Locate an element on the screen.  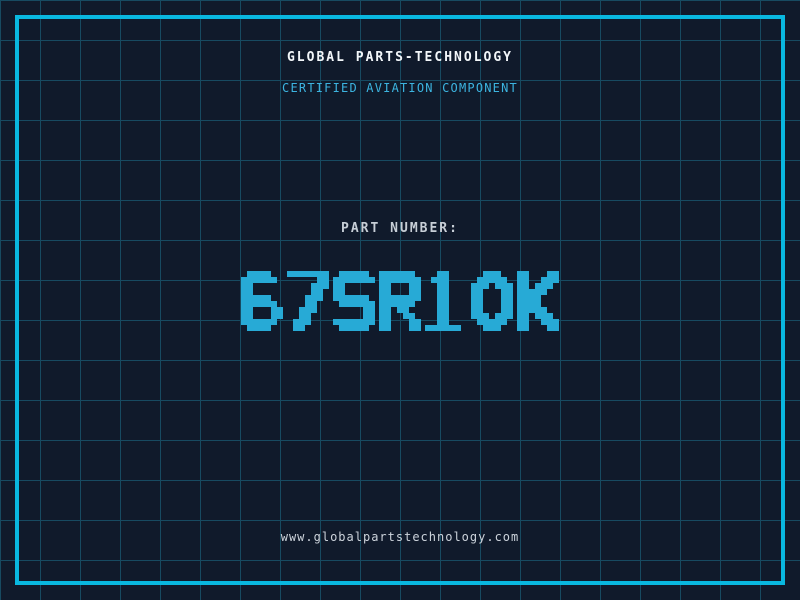
part-number-label: PART NUMBER: is located at coordinates (400, 228).